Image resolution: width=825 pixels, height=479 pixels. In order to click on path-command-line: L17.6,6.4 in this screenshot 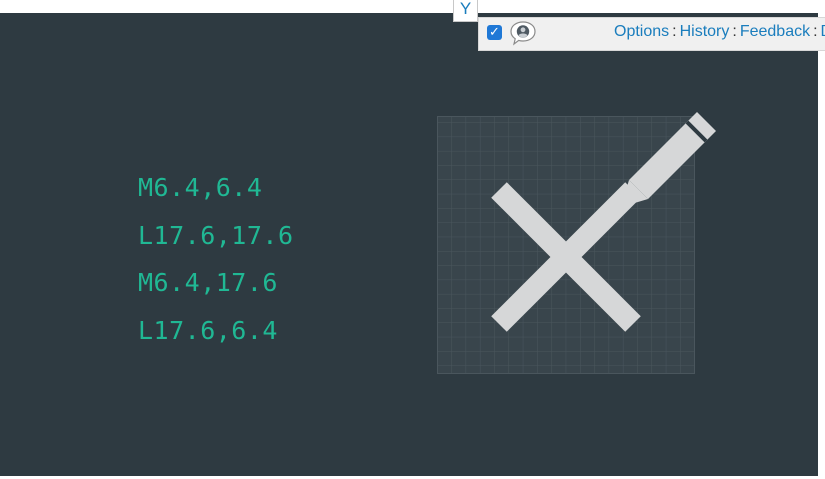, I will do `click(208, 330)`.